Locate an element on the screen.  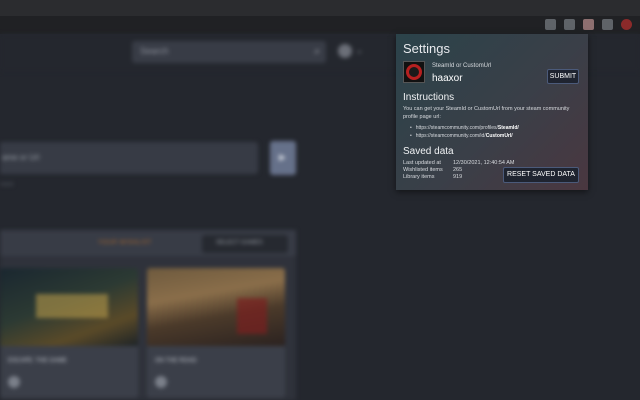
saved-data-row: Last updated at 12/30/2021, 12:40:54 AM is located at coordinates (458, 163).